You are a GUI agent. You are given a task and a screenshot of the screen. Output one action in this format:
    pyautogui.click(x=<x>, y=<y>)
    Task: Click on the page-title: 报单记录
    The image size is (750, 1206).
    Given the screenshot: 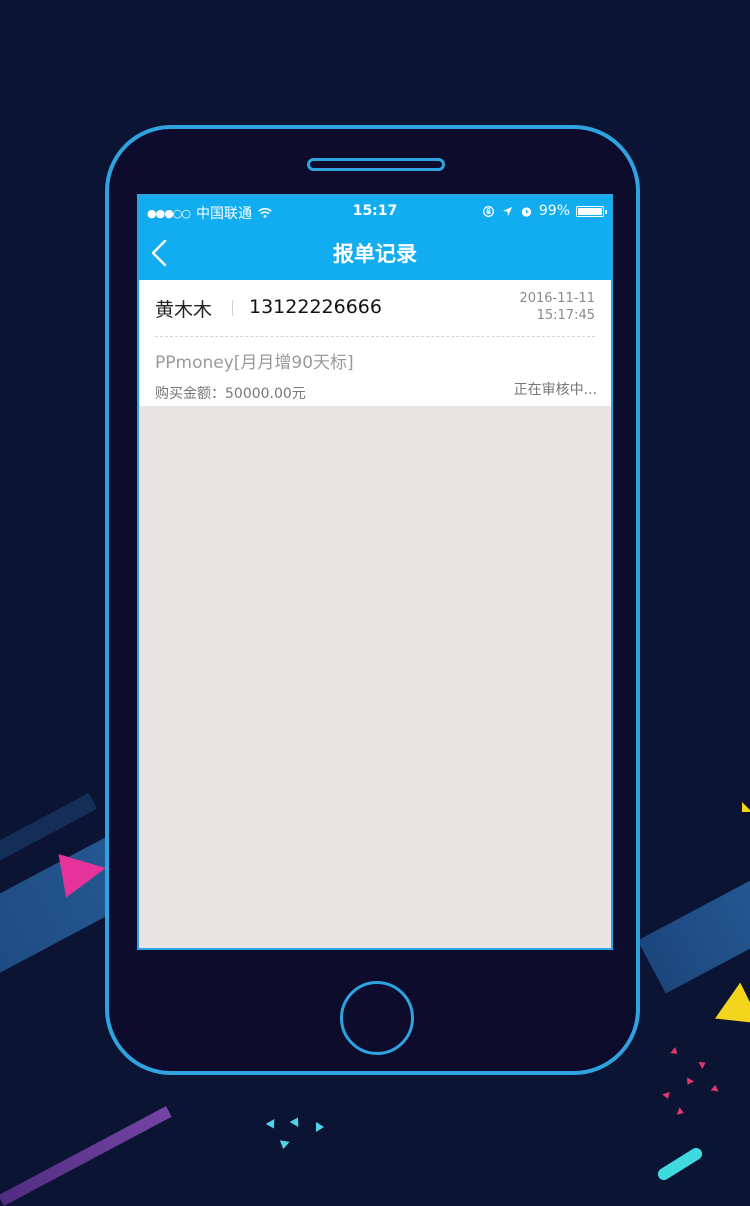 What is the action you would take?
    pyautogui.click(x=375, y=254)
    